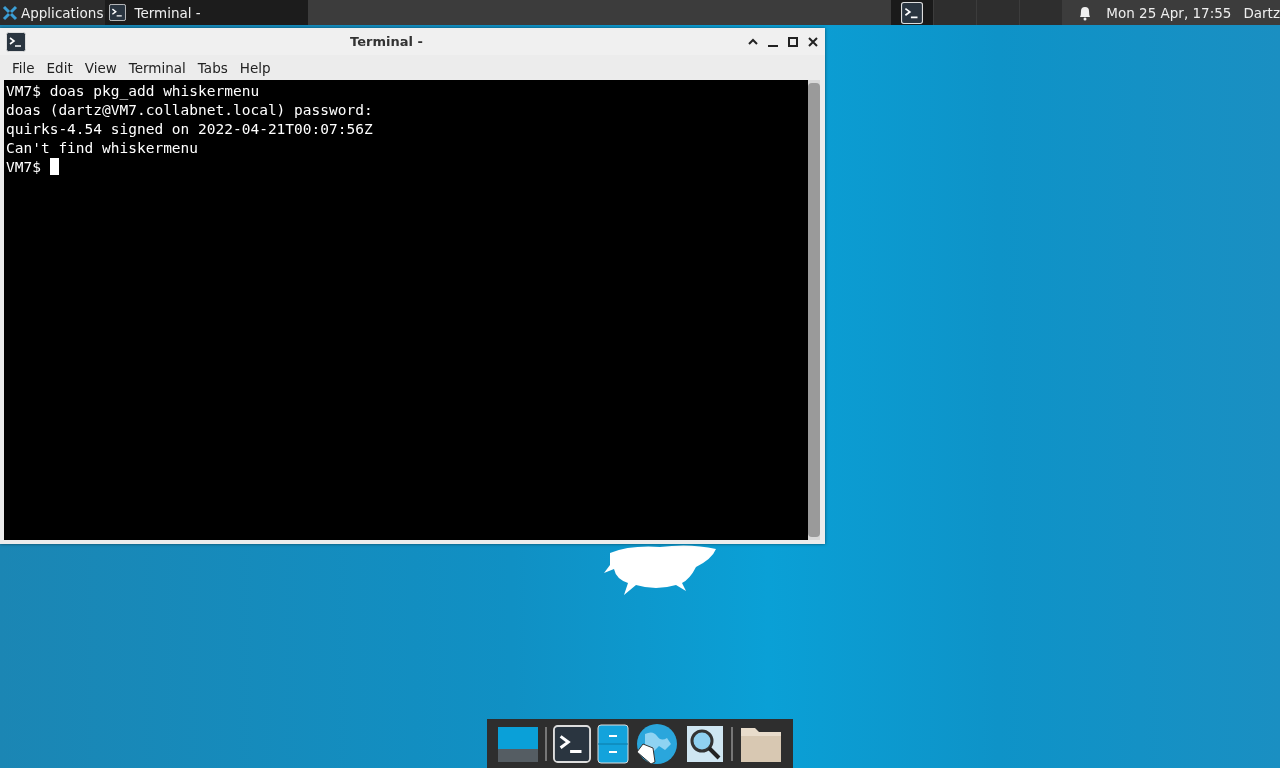 This screenshot has width=1280, height=768. I want to click on menu-item: File, so click(23, 67).